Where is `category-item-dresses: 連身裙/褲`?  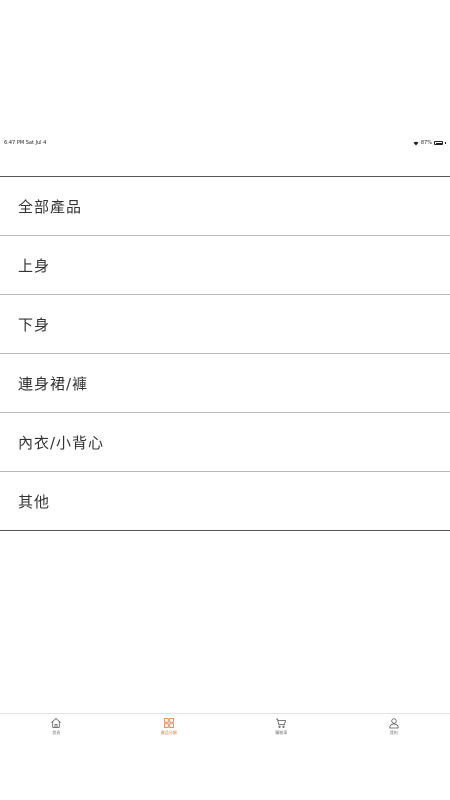 category-item-dresses: 連身裙/褲 is located at coordinates (225, 383).